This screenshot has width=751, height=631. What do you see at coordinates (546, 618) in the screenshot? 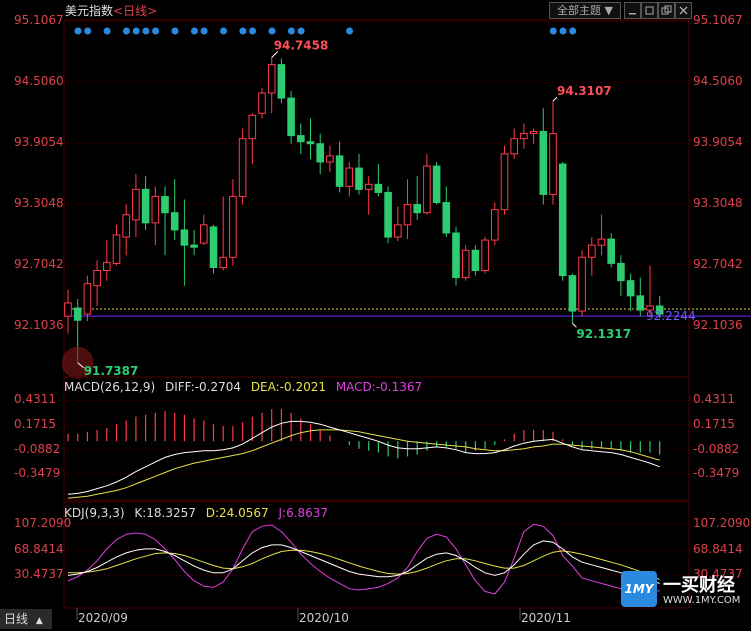
I see `x-tick-label: 2020/11` at bounding box center [546, 618].